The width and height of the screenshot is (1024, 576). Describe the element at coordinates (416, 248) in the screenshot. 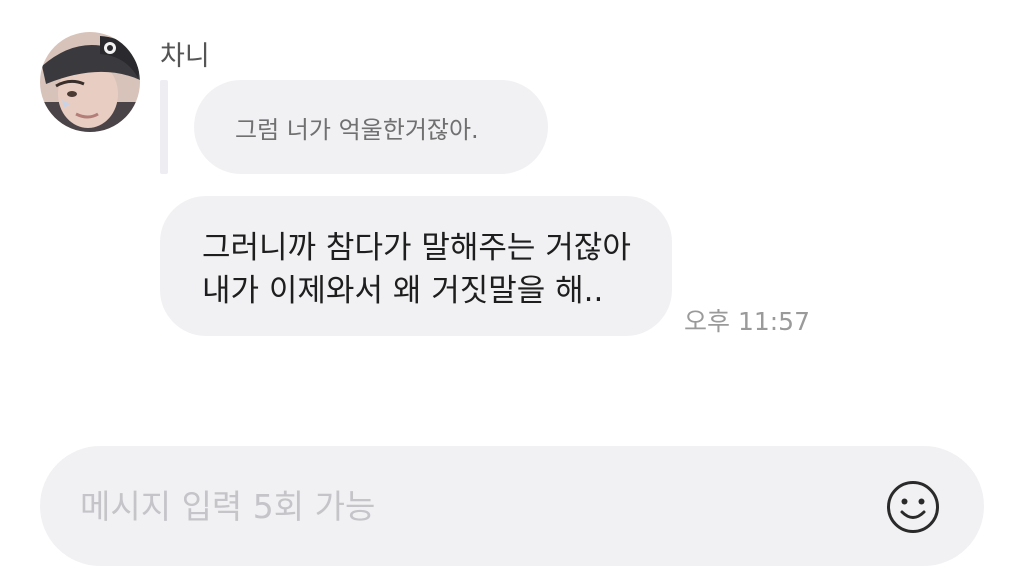

I see `message-line-1: 그러니까 참다가 말해주는 거잖아` at that location.